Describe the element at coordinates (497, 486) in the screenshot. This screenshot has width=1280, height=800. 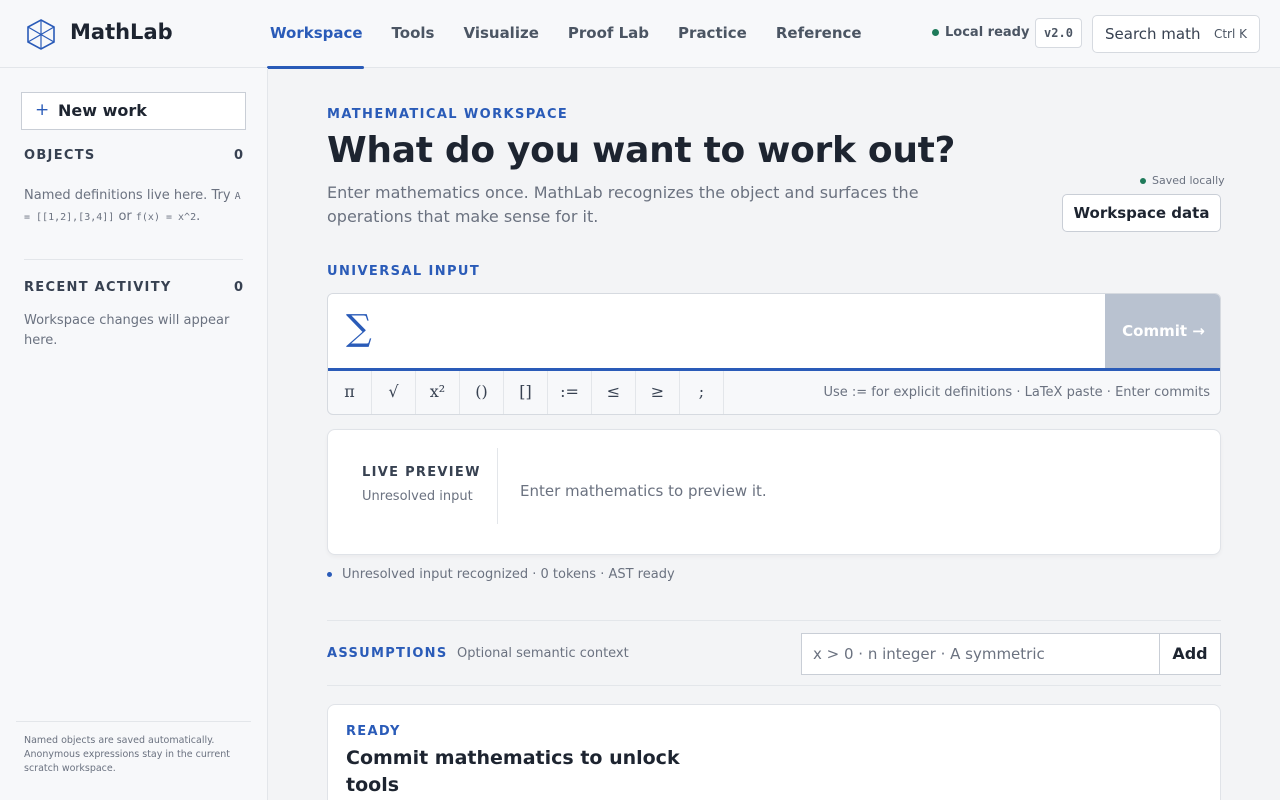
I see `preview-divider` at that location.